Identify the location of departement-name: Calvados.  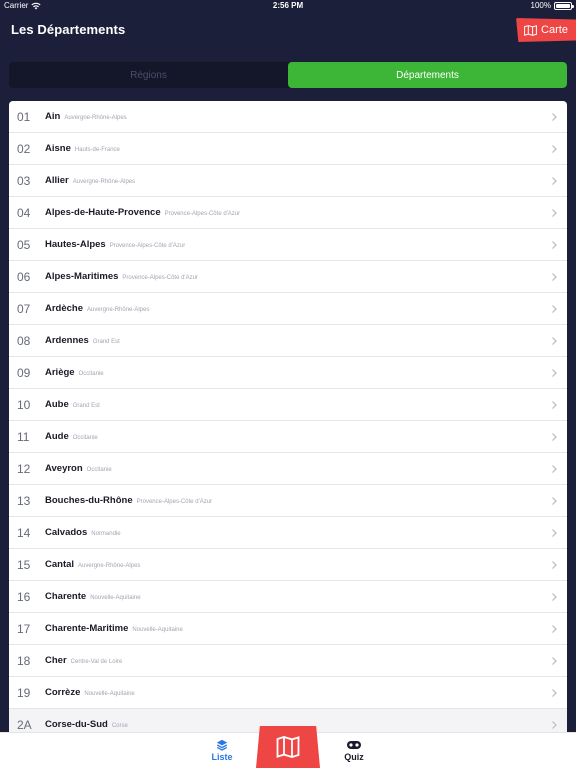
(66, 532).